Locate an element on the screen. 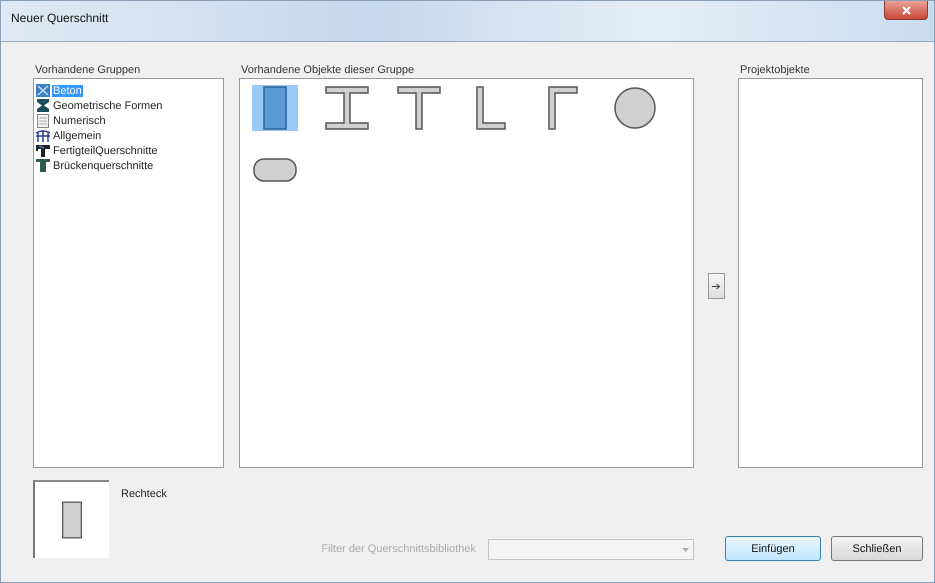 Image resolution: width=935 pixels, height=583 pixels. angle-section-icon is located at coordinates (491, 108).